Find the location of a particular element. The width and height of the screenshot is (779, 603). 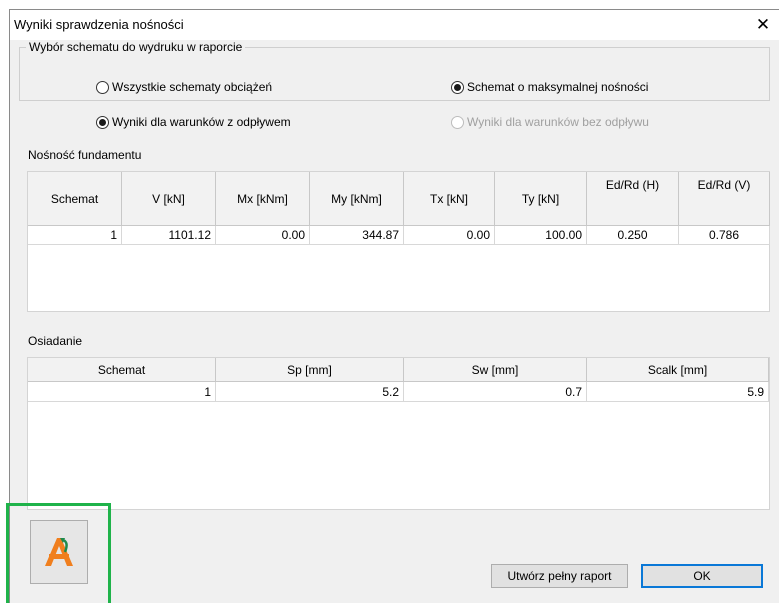

table-cell: 1101.12 is located at coordinates (169, 235).